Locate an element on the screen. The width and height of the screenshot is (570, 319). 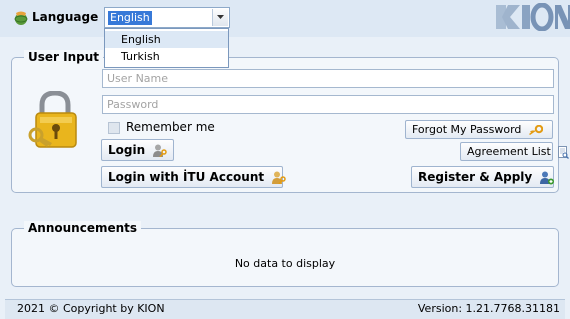
add-user-icon is located at coordinates (547, 177).